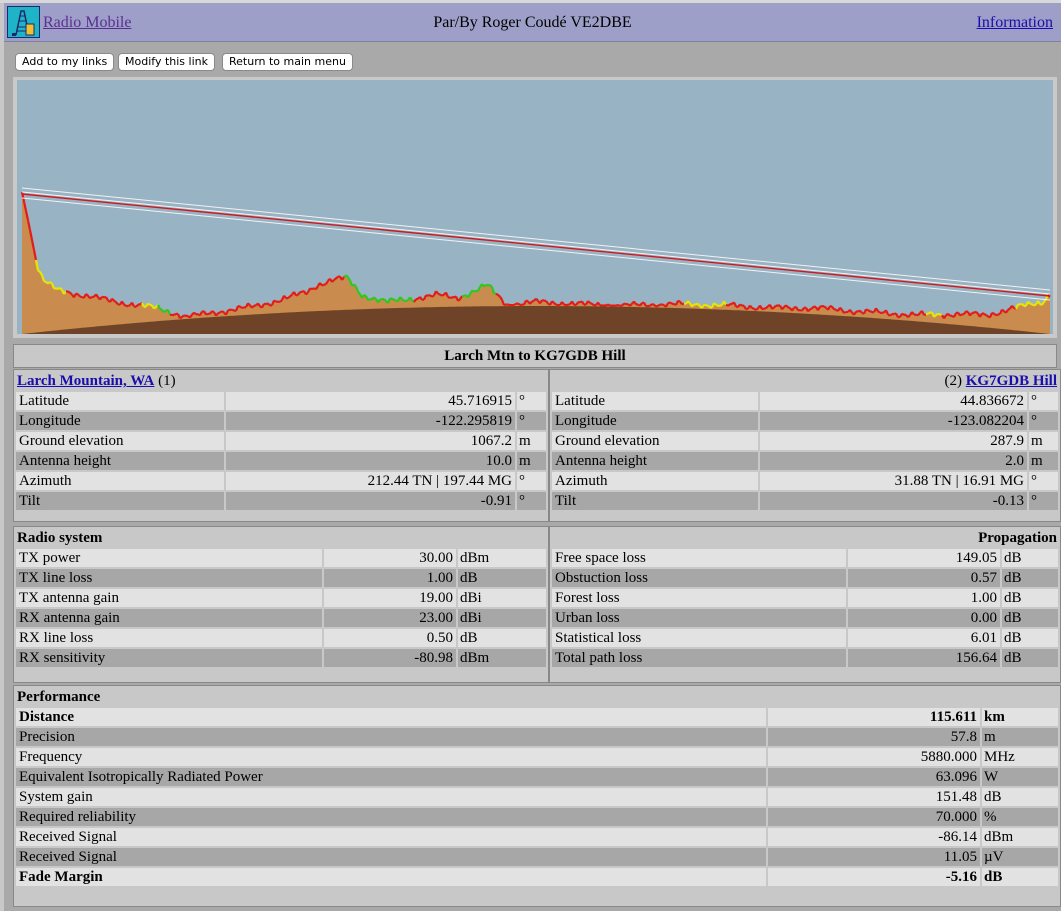 The image size is (1061, 911). What do you see at coordinates (2, 457) in the screenshot?
I see `left-border` at bounding box center [2, 457].